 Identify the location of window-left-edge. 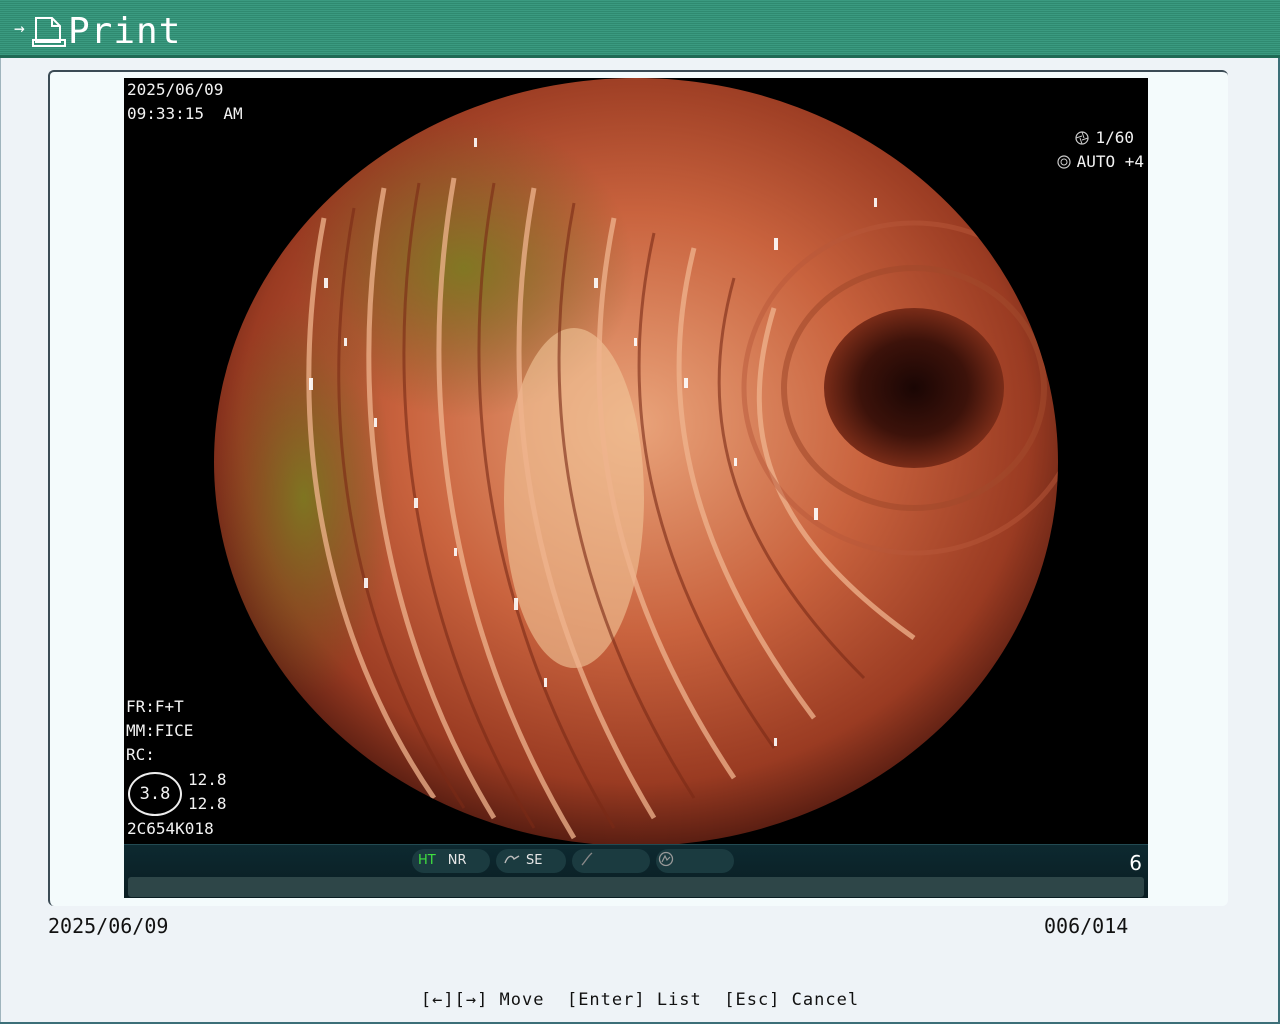
(0, 541).